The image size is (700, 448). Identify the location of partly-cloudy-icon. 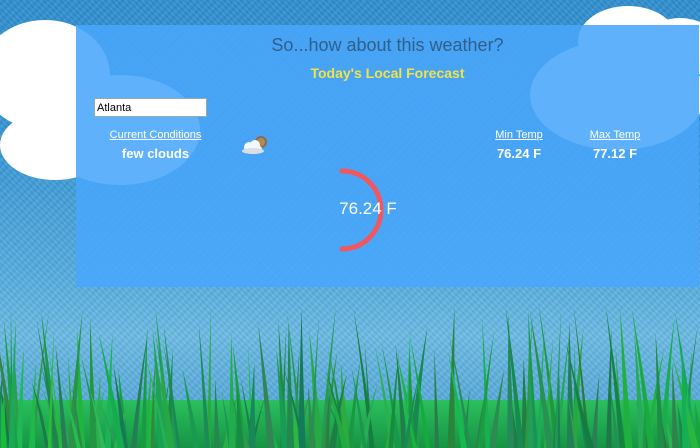
(254, 145).